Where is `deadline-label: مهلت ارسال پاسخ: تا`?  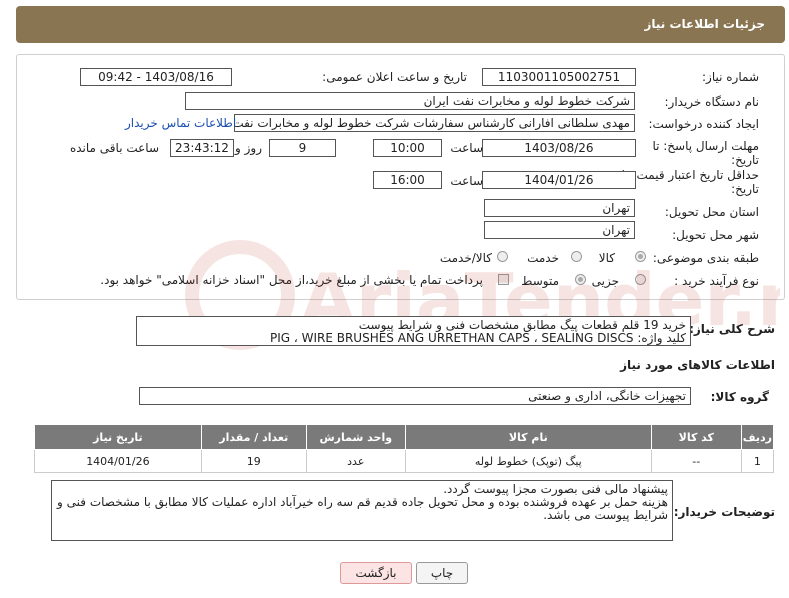 deadline-label: مهلت ارسال پاسخ: تا is located at coordinates (705, 146).